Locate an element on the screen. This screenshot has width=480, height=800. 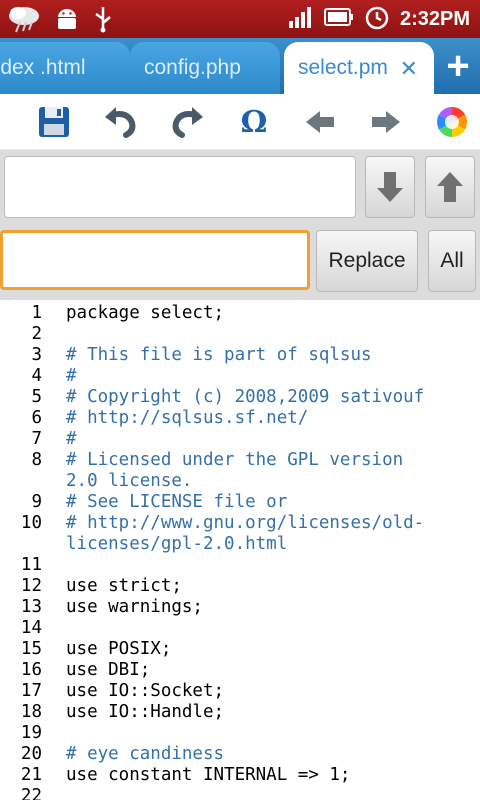
code-line: 20 # eye candiness is located at coordinates (240, 754).